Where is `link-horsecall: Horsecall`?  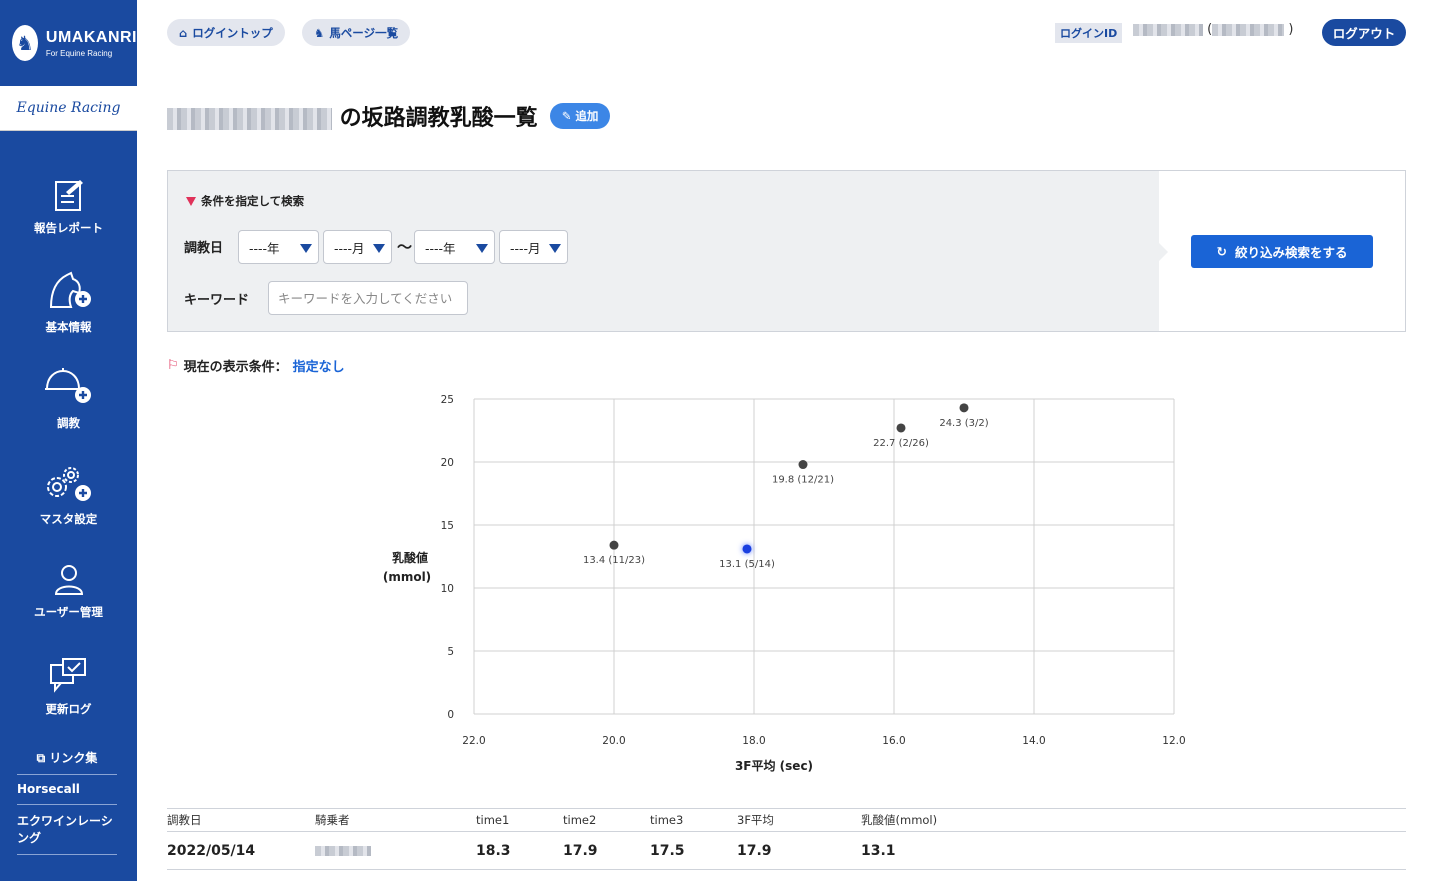 link-horsecall: Horsecall is located at coordinates (67, 790).